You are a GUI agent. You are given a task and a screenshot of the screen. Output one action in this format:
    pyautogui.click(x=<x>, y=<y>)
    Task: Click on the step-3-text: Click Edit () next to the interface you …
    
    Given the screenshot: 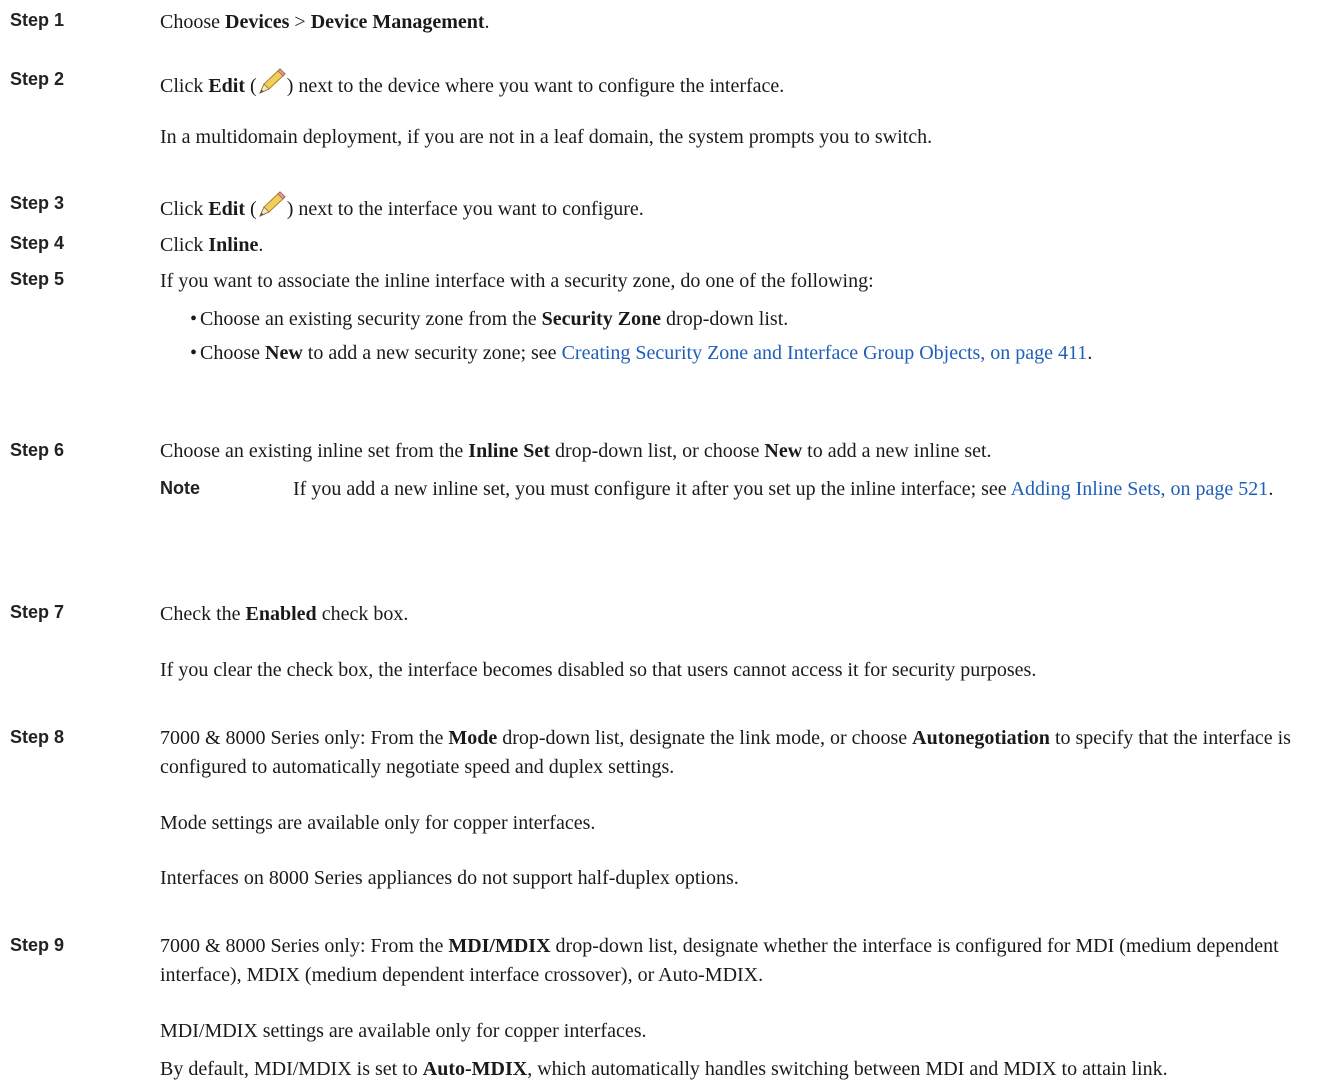 What is the action you would take?
    pyautogui.click(x=402, y=207)
    